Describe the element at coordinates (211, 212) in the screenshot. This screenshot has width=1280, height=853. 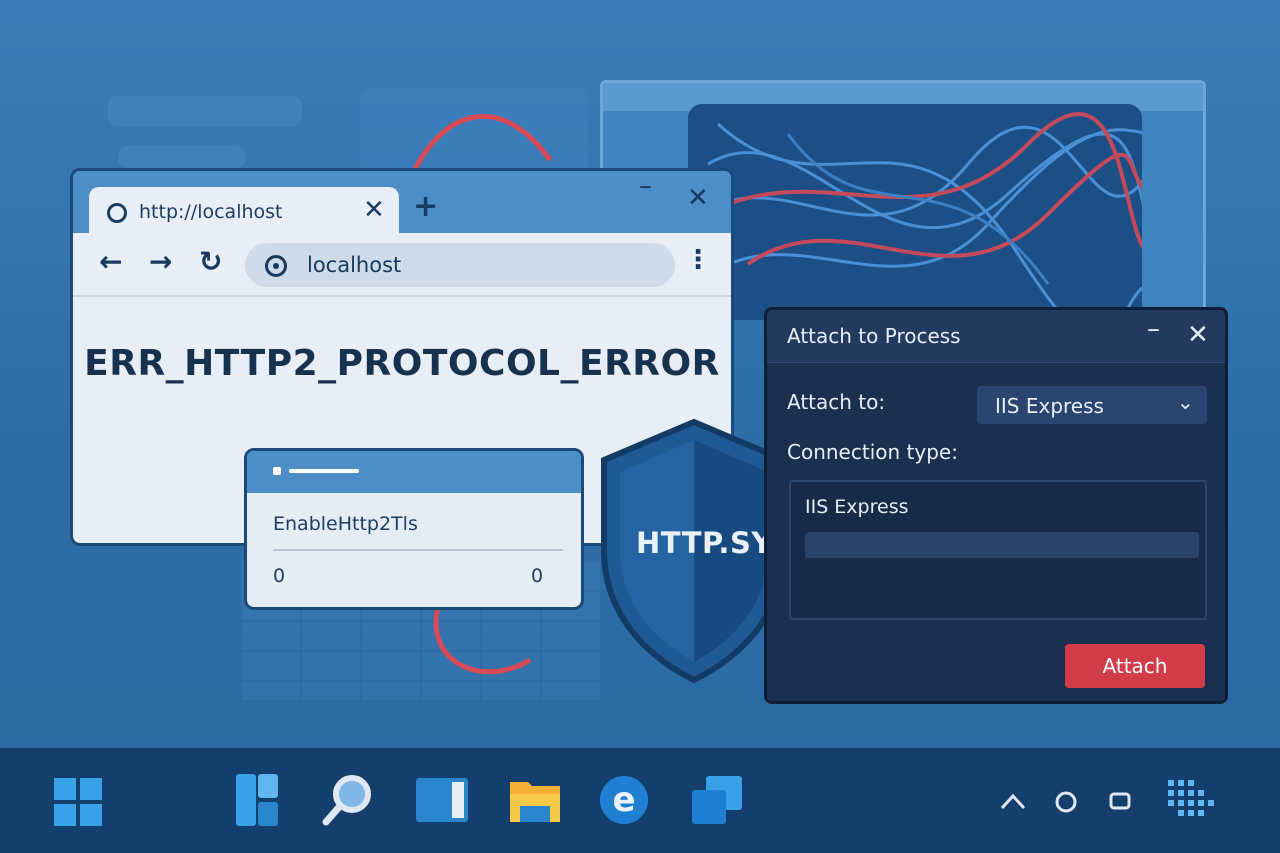
I see `tab-title: http://localhost` at that location.